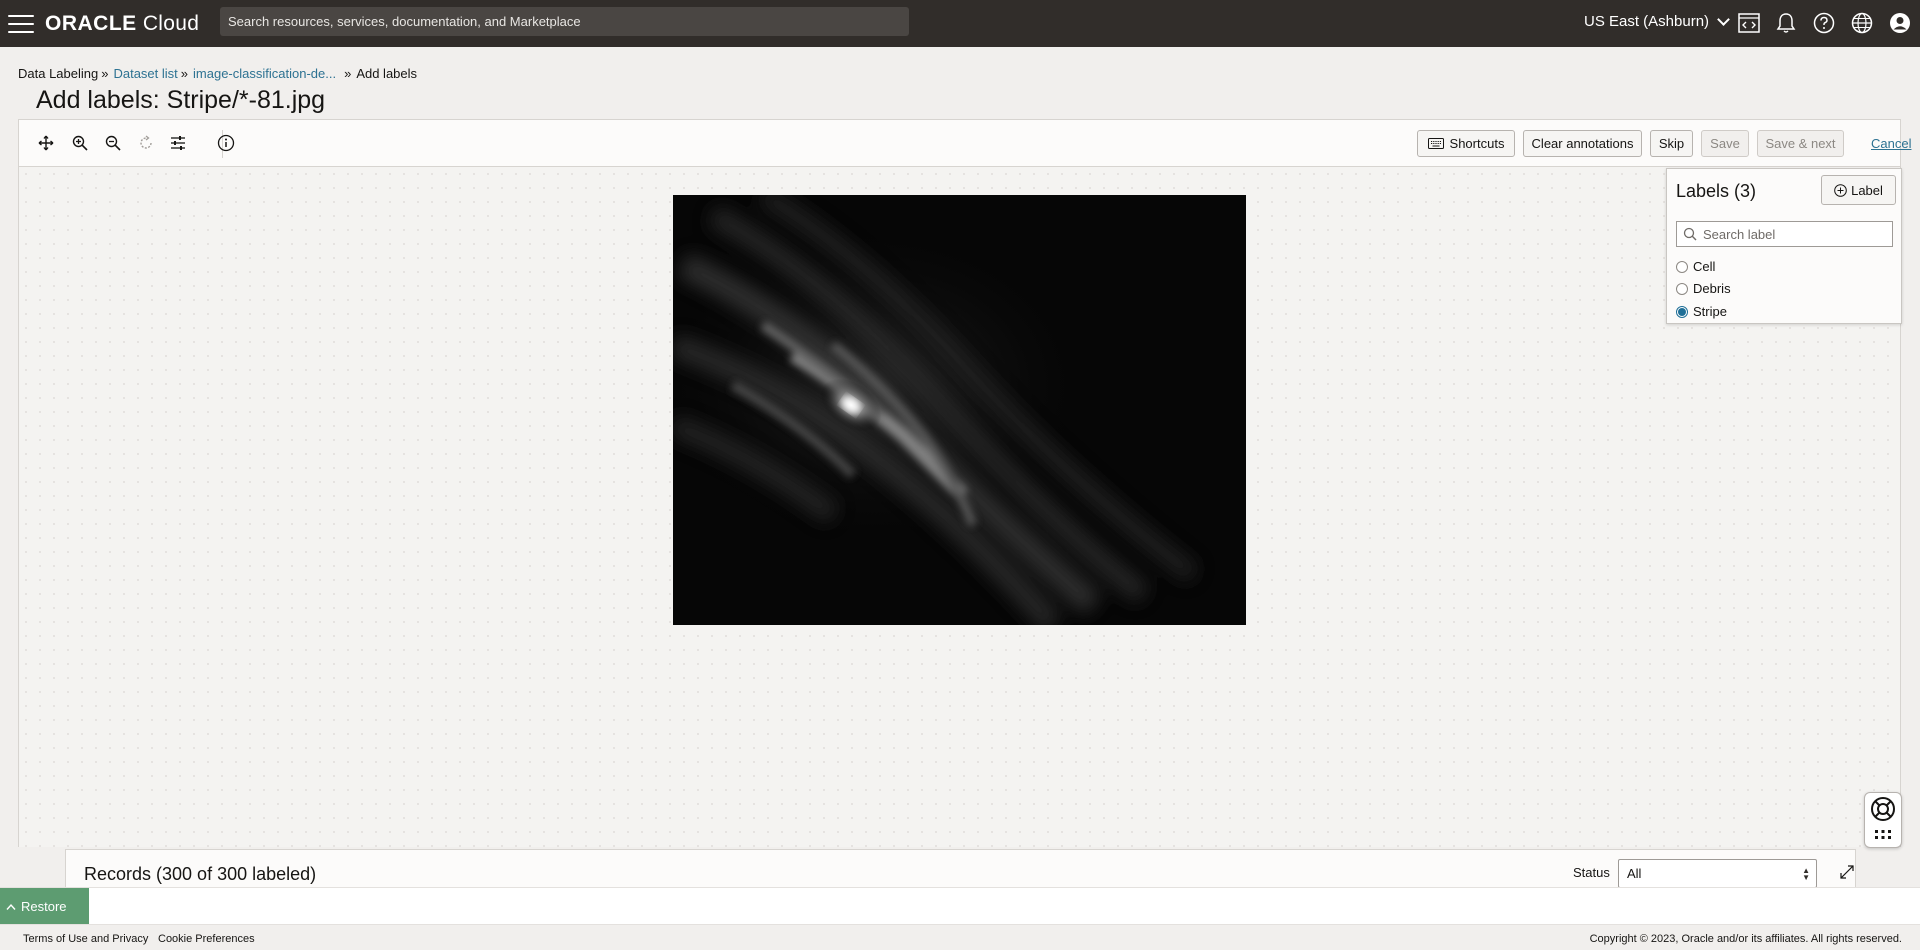  Describe the element at coordinates (1671, 143) in the screenshot. I see `skip-button: Skip` at that location.